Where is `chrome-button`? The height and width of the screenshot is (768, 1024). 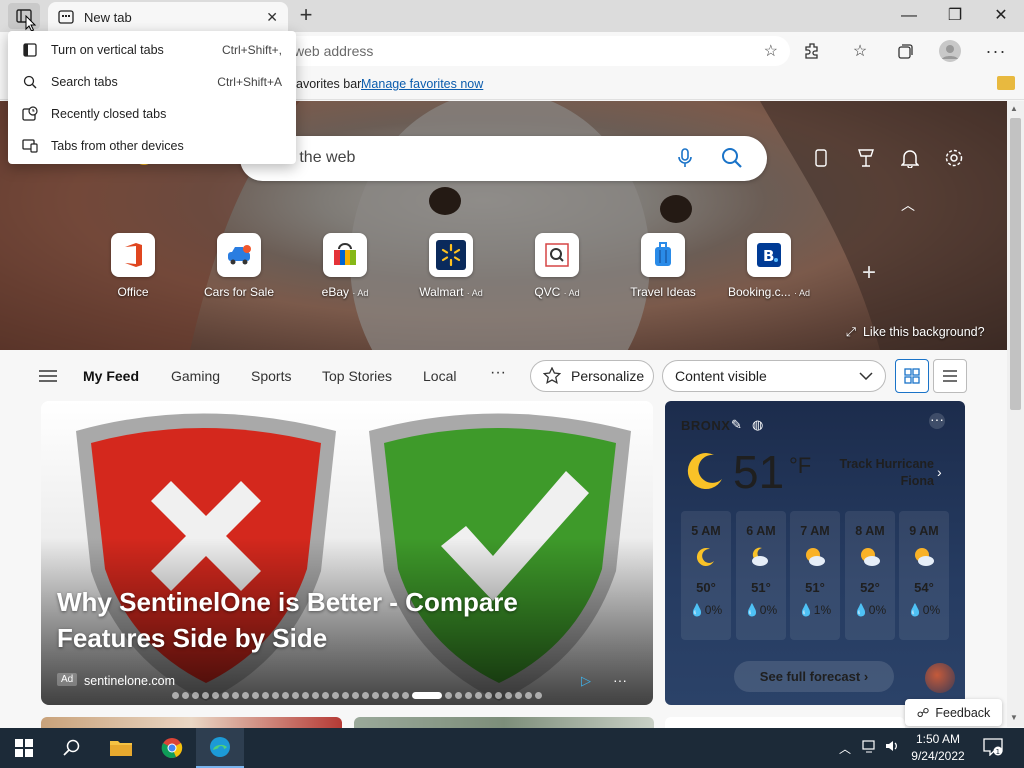 chrome-button is located at coordinates (172, 748).